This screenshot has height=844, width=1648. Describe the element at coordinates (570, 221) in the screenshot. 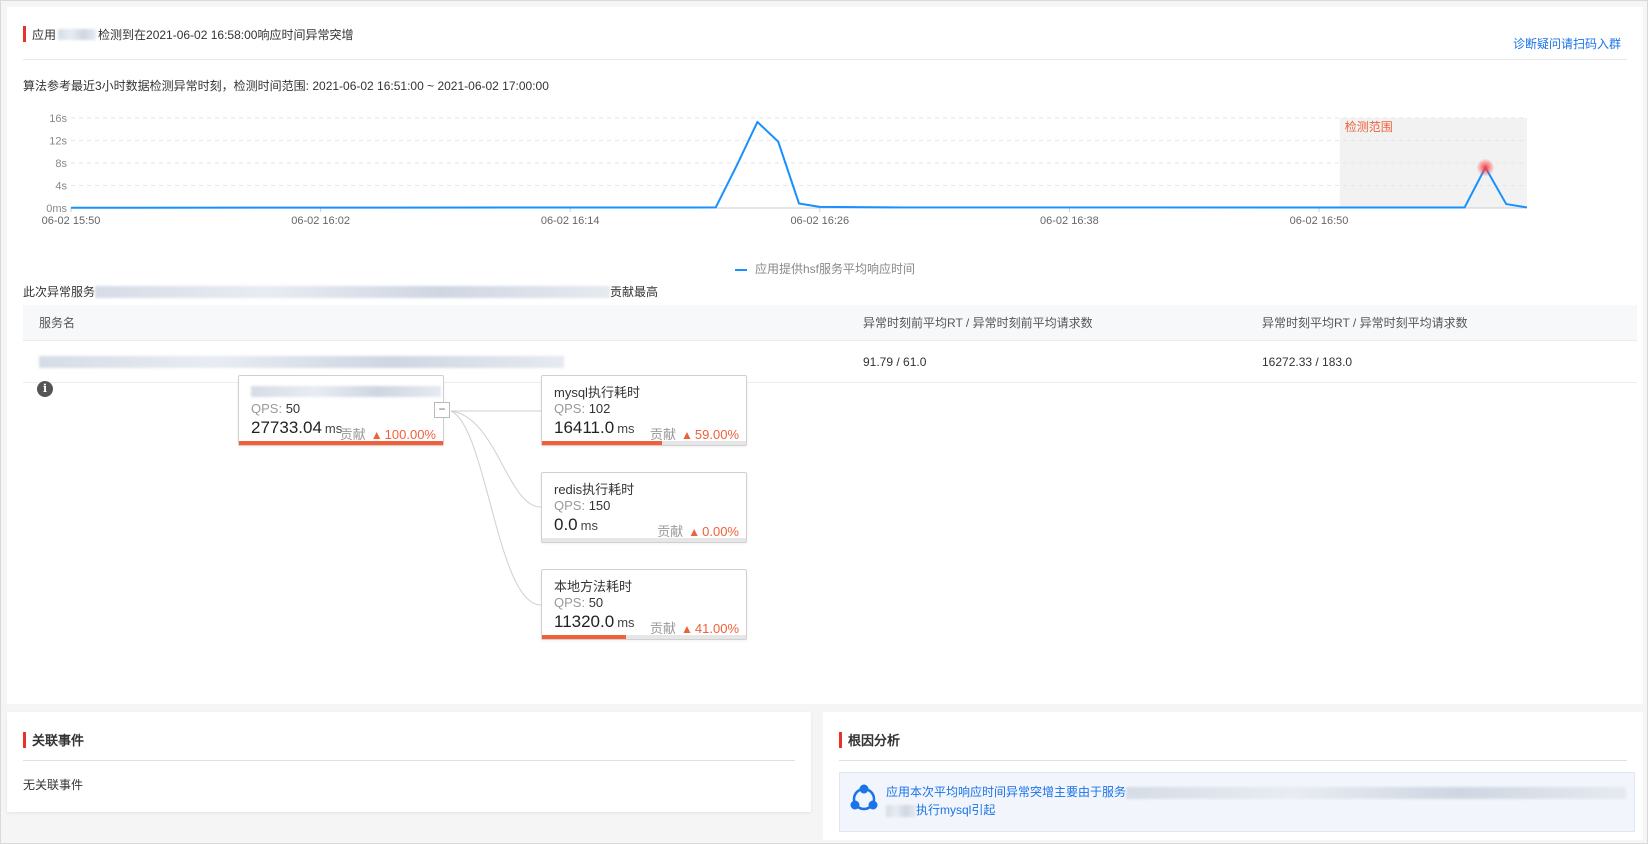

I see `x-tick-label: 06-02 16:14` at that location.